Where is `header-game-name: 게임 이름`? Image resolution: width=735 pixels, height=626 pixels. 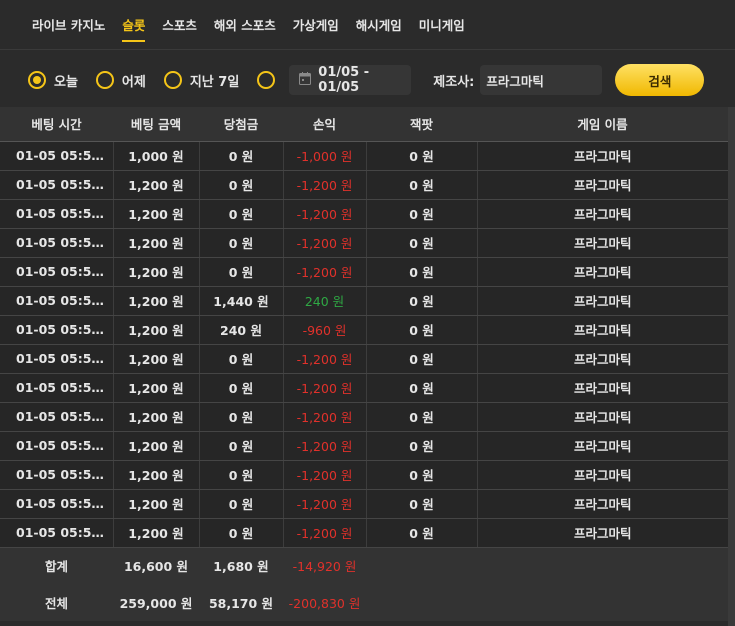 header-game-name: 게임 이름 is located at coordinates (602, 124).